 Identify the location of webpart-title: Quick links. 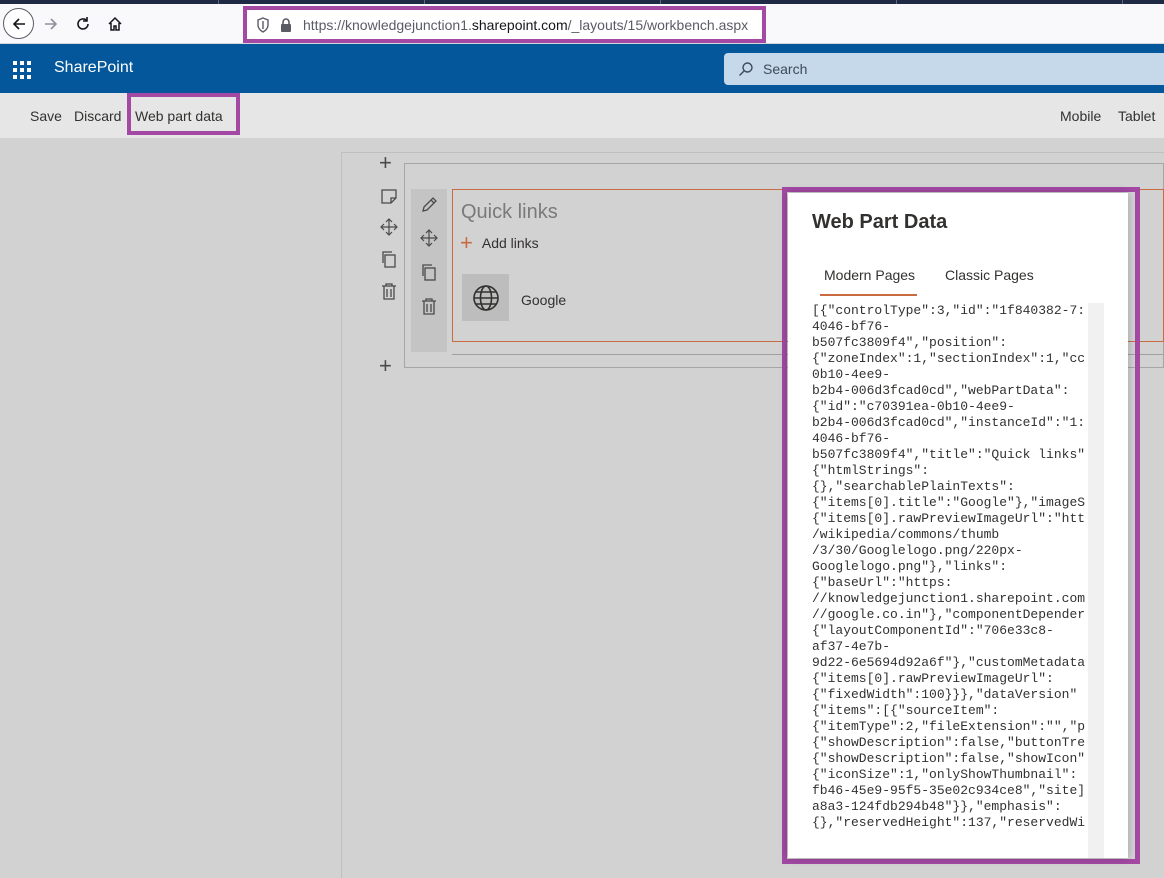
(509, 212).